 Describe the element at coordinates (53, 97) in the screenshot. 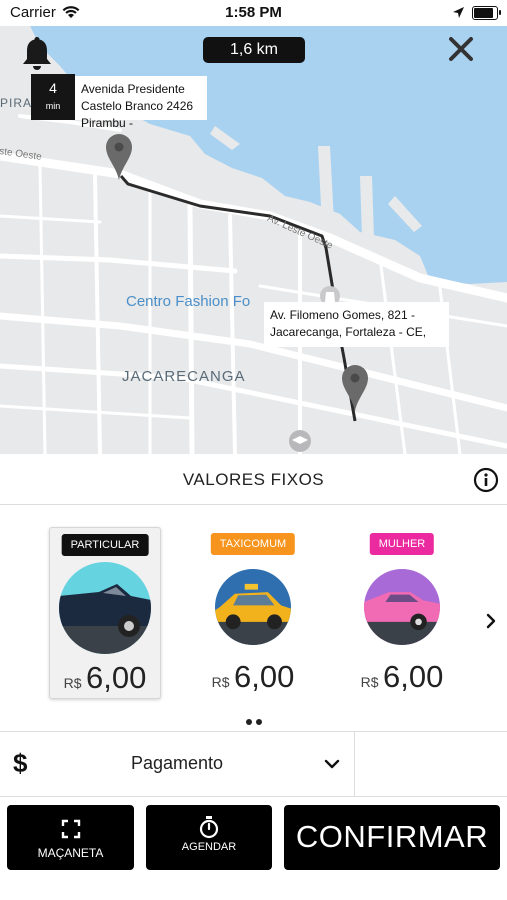

I see `eta-badge: 4 min` at that location.